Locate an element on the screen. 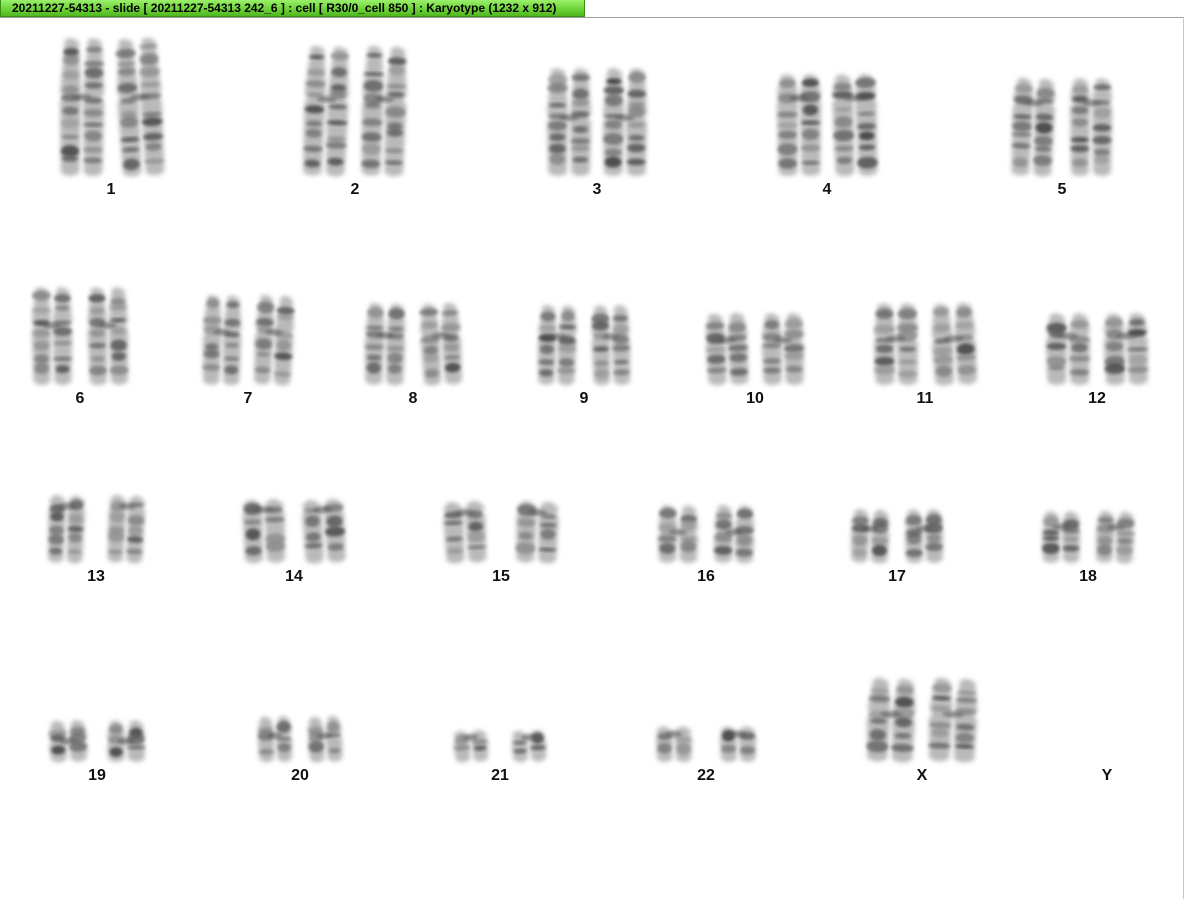 Image resolution: width=1185 pixels, height=899 pixels. chromosome-pair-16: 16 is located at coordinates (706, 545).